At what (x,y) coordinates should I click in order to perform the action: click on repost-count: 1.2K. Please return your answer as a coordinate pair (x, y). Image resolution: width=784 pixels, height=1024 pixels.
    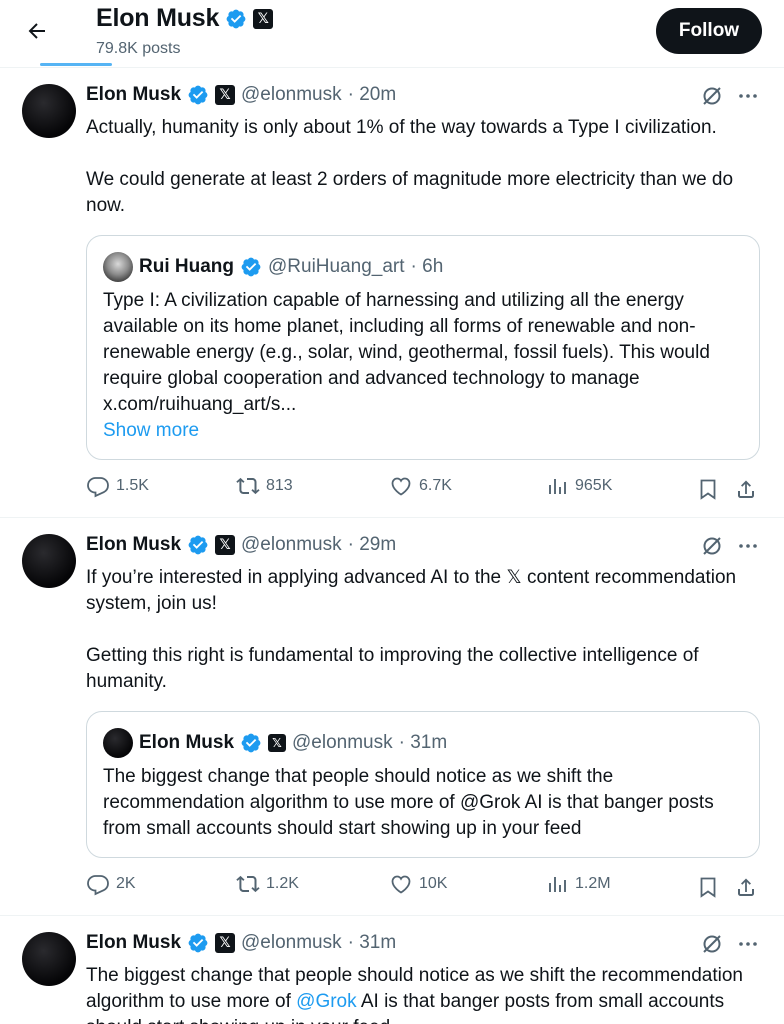
    Looking at the image, I should click on (282, 883).